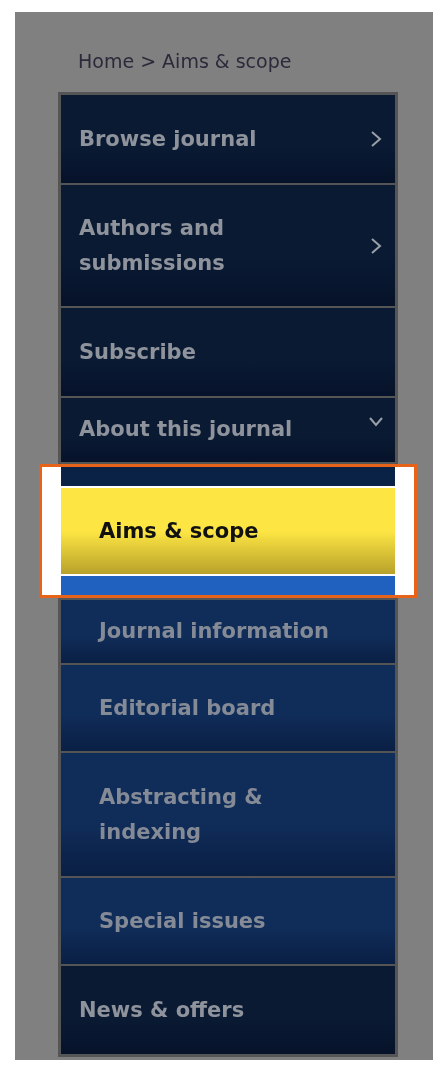 The width and height of the screenshot is (433, 1088). What do you see at coordinates (228, 531) in the screenshot?
I see `submenu-item: Aims & scope` at bounding box center [228, 531].